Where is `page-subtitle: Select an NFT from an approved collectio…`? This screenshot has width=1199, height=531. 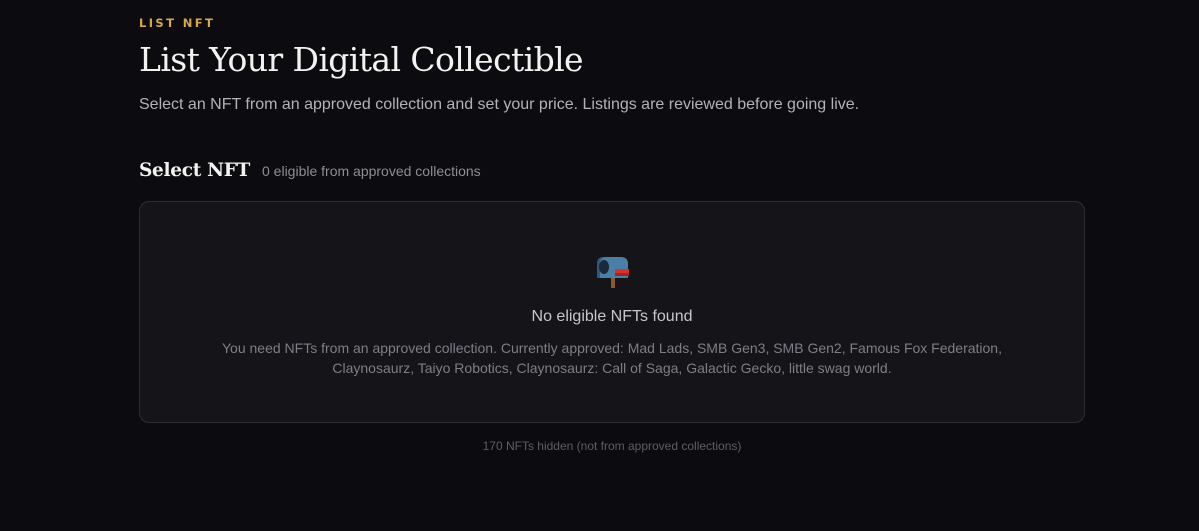 page-subtitle: Select an NFT from an approved collectio… is located at coordinates (499, 104).